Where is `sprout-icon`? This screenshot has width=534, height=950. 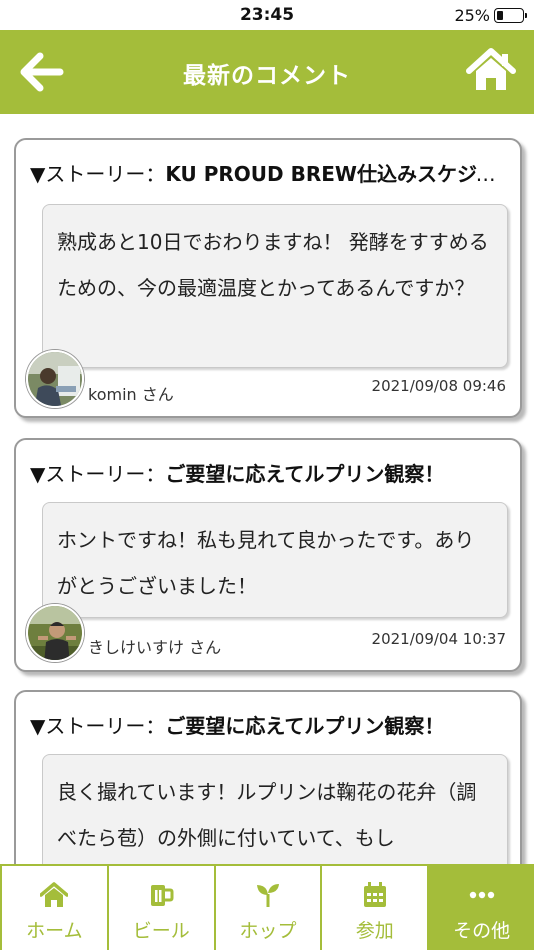
sprout-icon is located at coordinates (267, 895).